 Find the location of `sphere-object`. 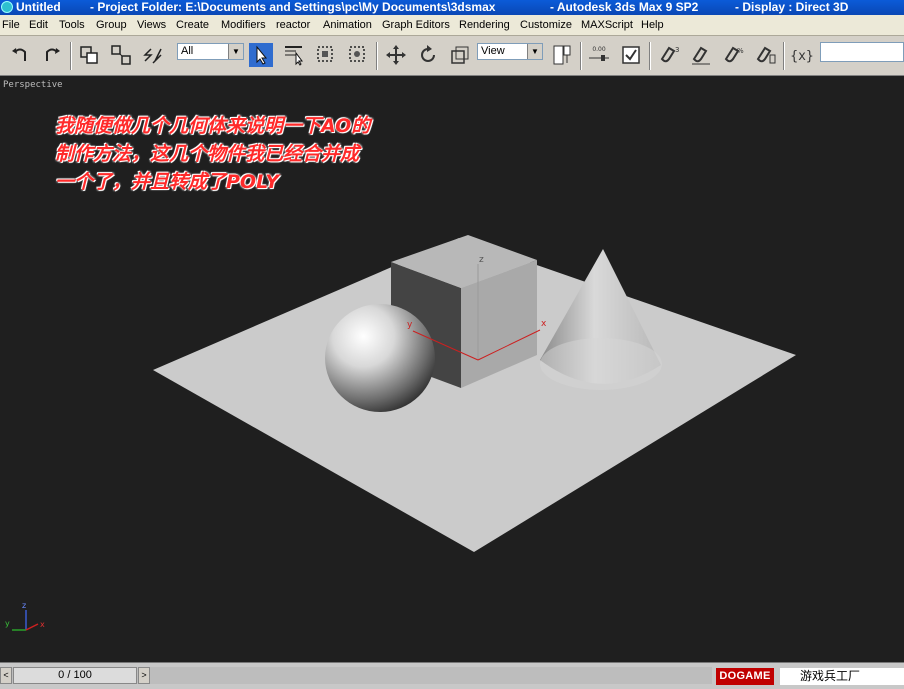

sphere-object is located at coordinates (380, 358).